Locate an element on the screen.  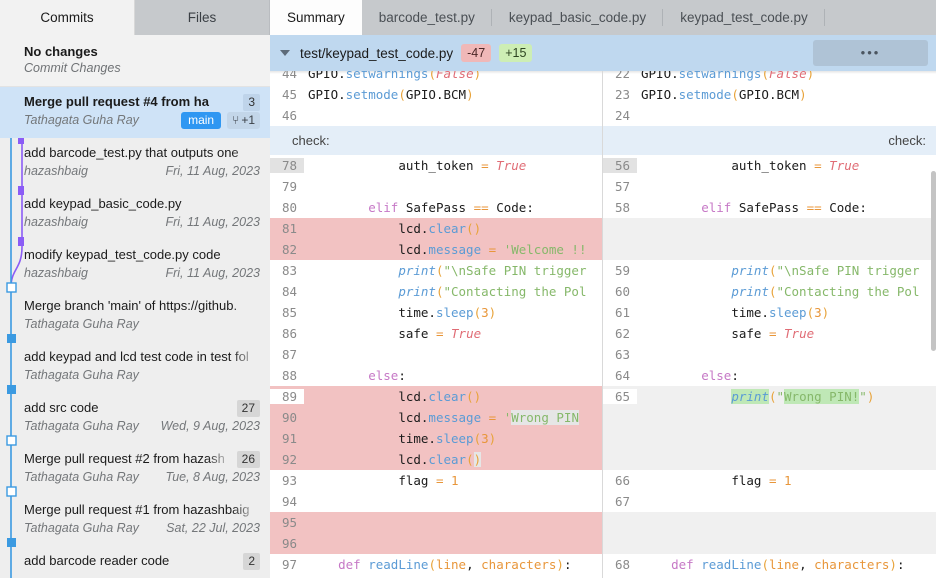
diff-line: 67 is located at coordinates (769, 501).